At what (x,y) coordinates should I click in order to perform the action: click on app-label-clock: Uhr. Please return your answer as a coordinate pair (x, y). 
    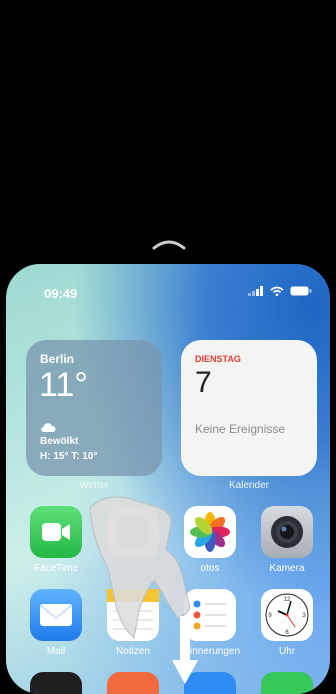
    Looking at the image, I should click on (287, 651).